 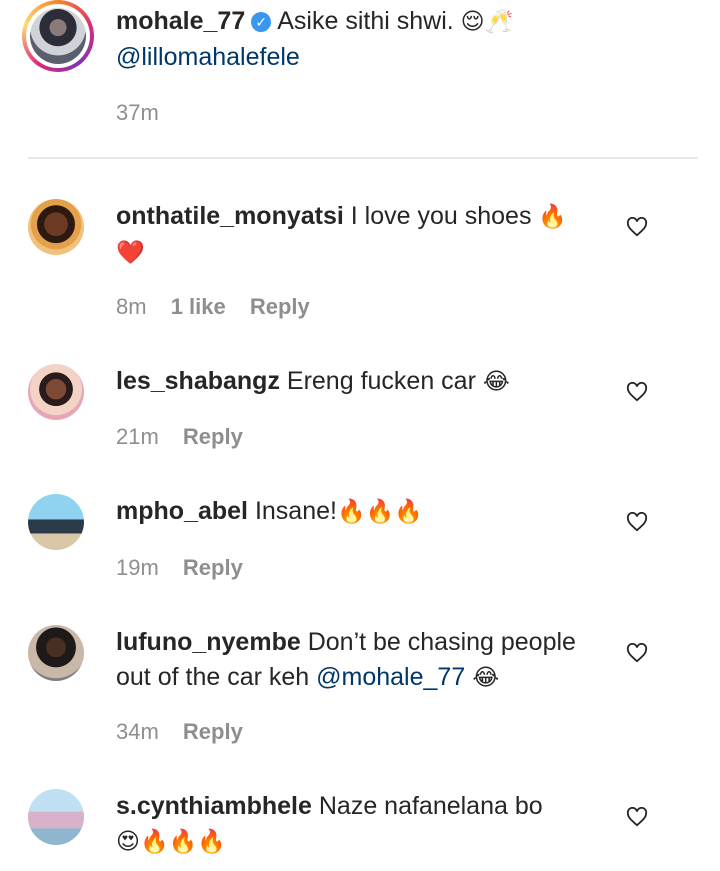 I want to click on comment-body: Naze nafanelana bo, so click(x=430, y=806).